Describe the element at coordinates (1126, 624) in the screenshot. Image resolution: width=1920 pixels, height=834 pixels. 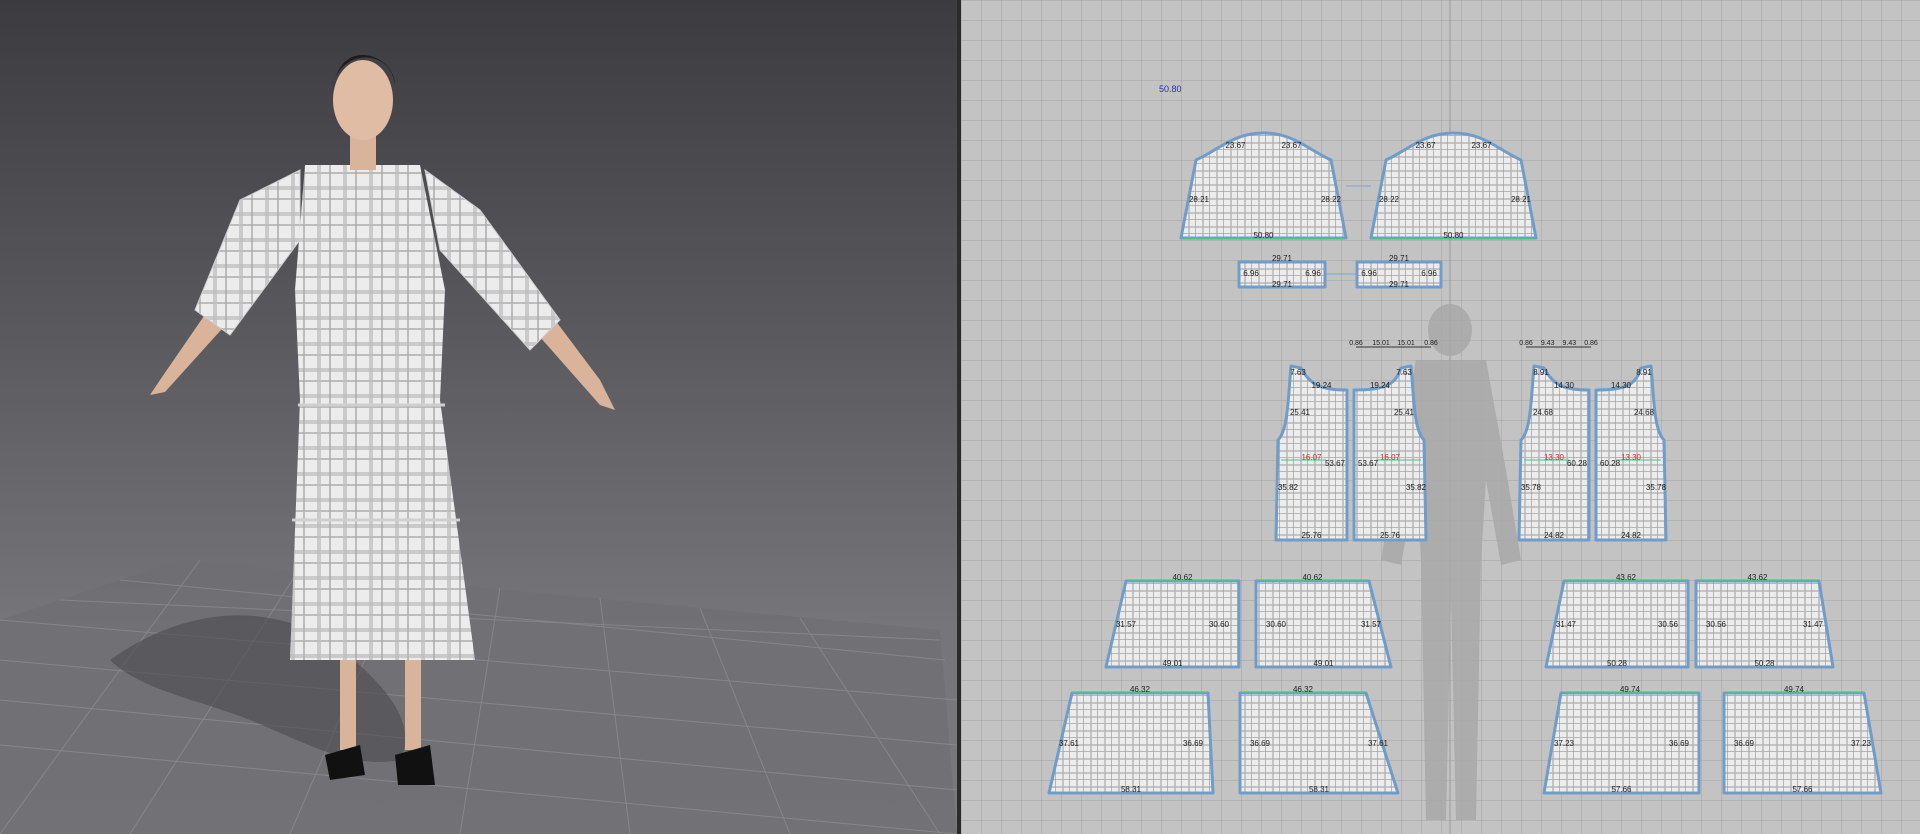
I see `tier-left-measure: 31.57` at that location.